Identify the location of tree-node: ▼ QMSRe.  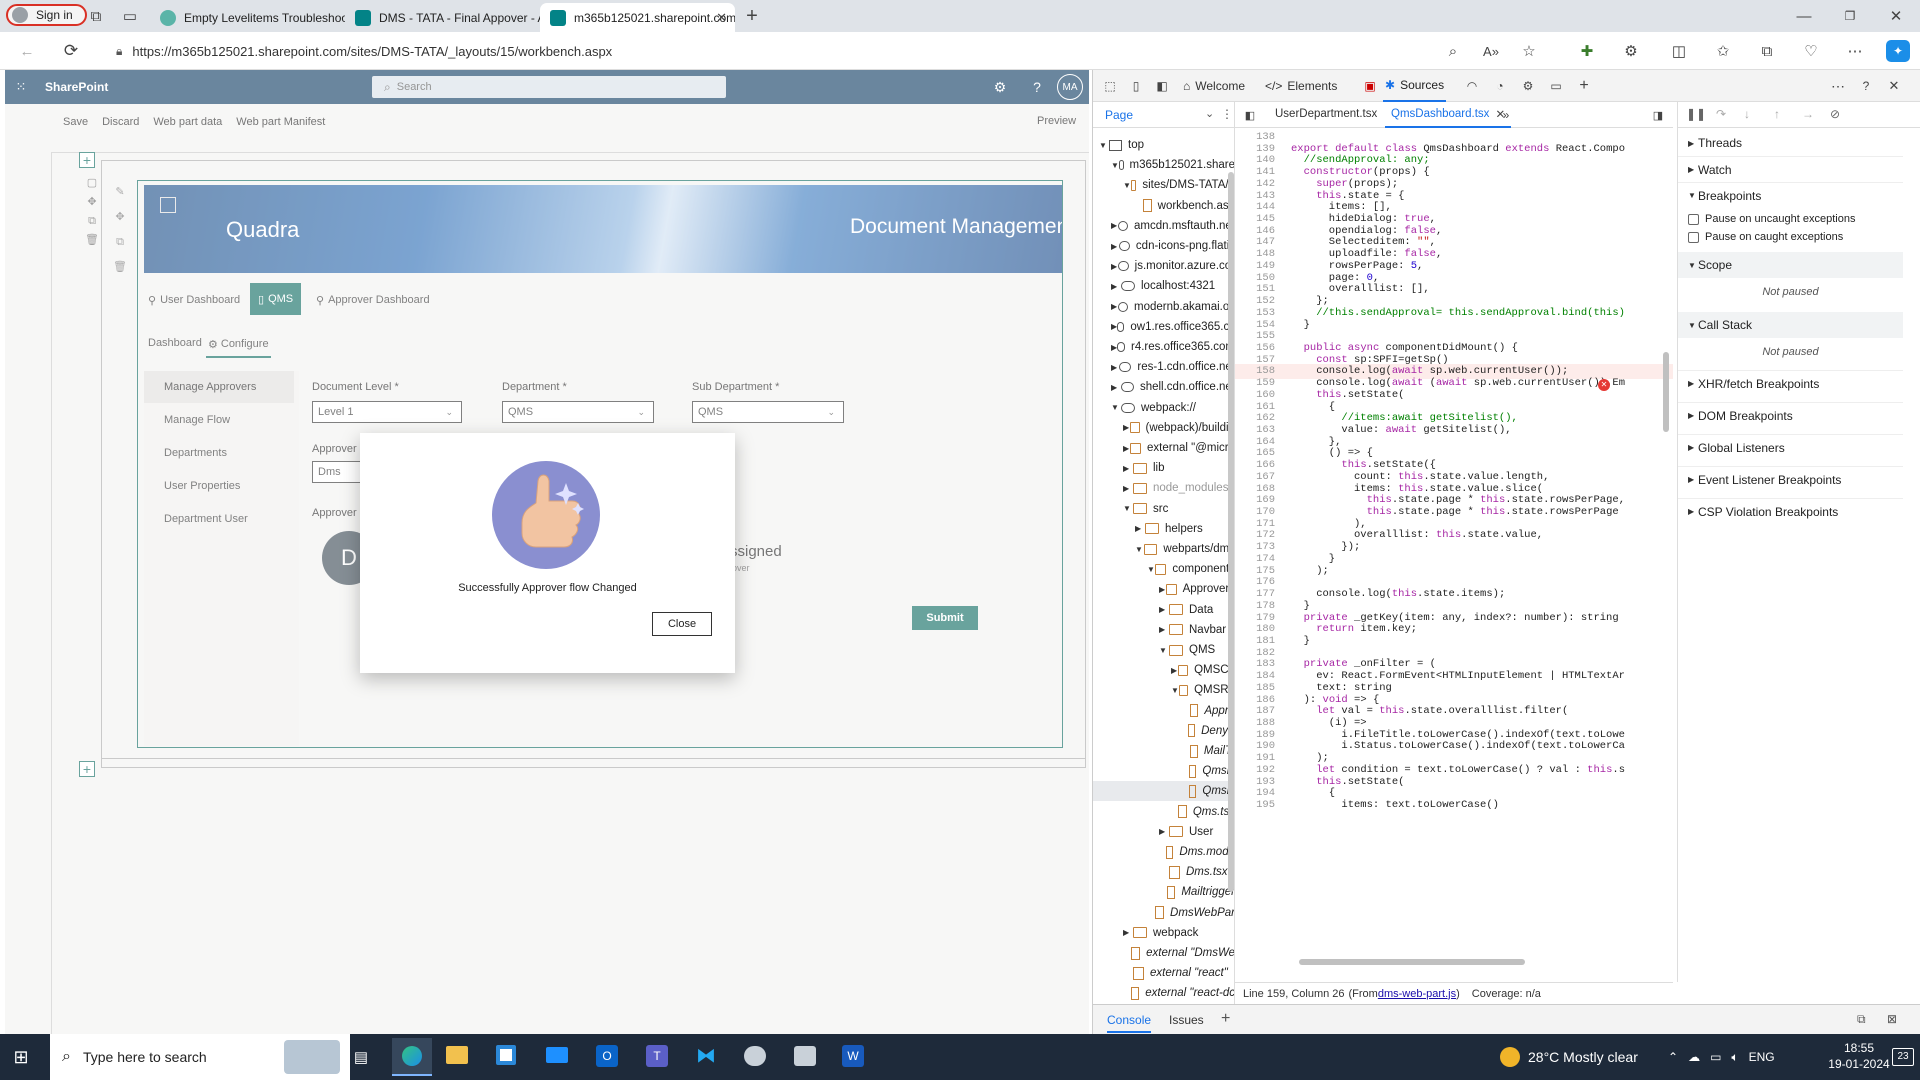
(1163, 690).